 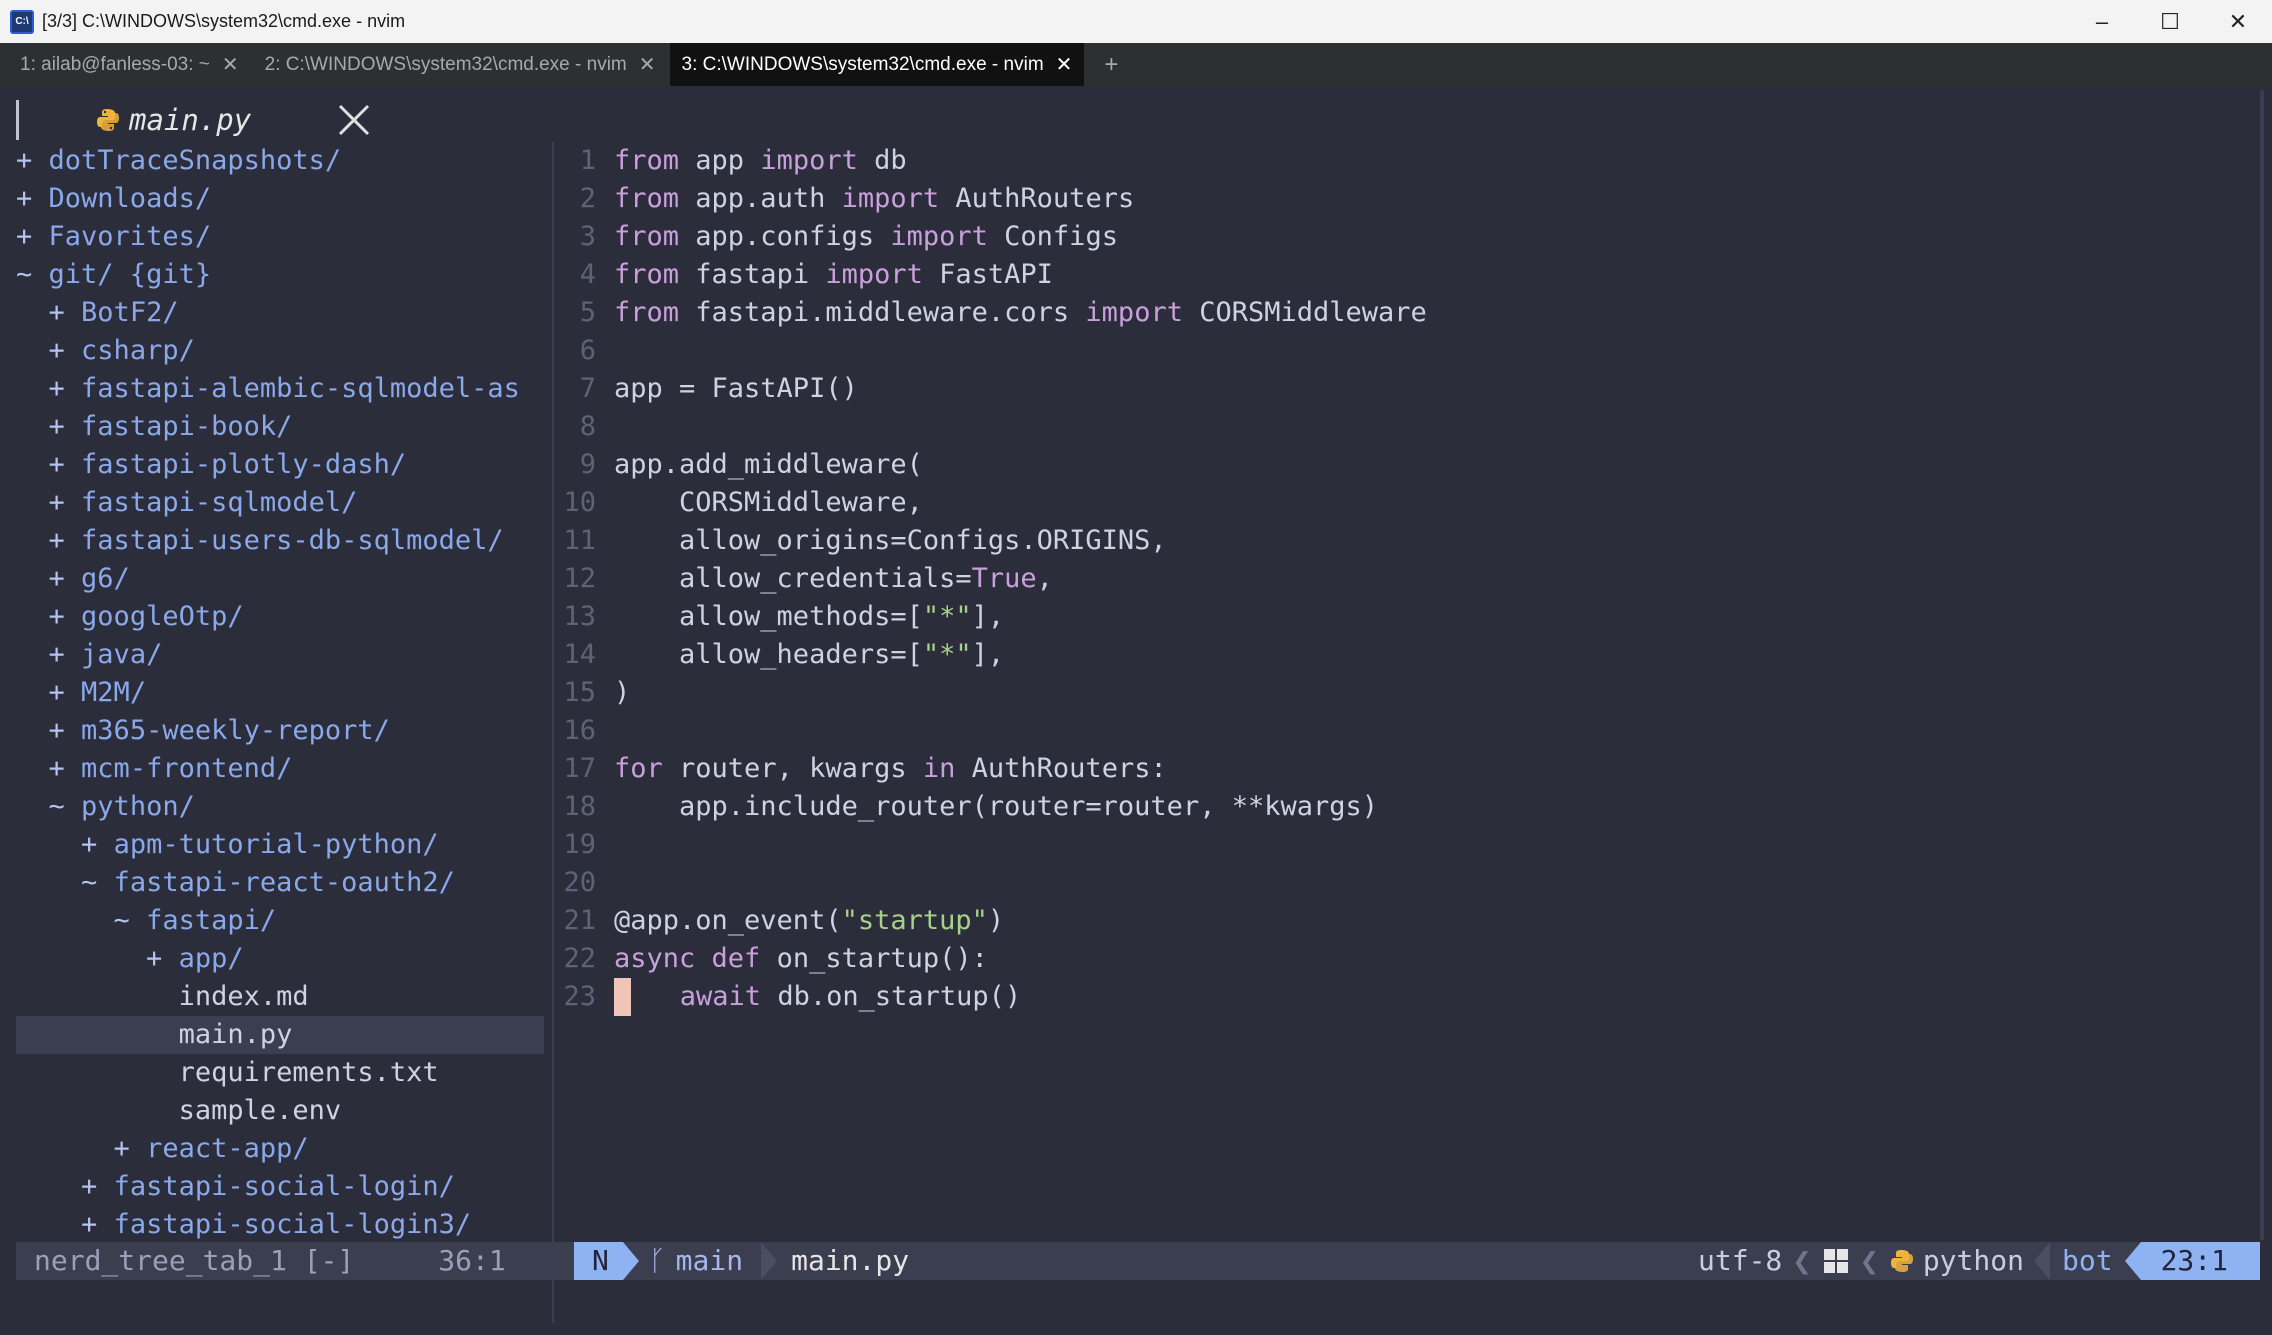 What do you see at coordinates (280, 541) in the screenshot?
I see `tree-dir-item: + fastapi-users-db-sqlmodel/` at bounding box center [280, 541].